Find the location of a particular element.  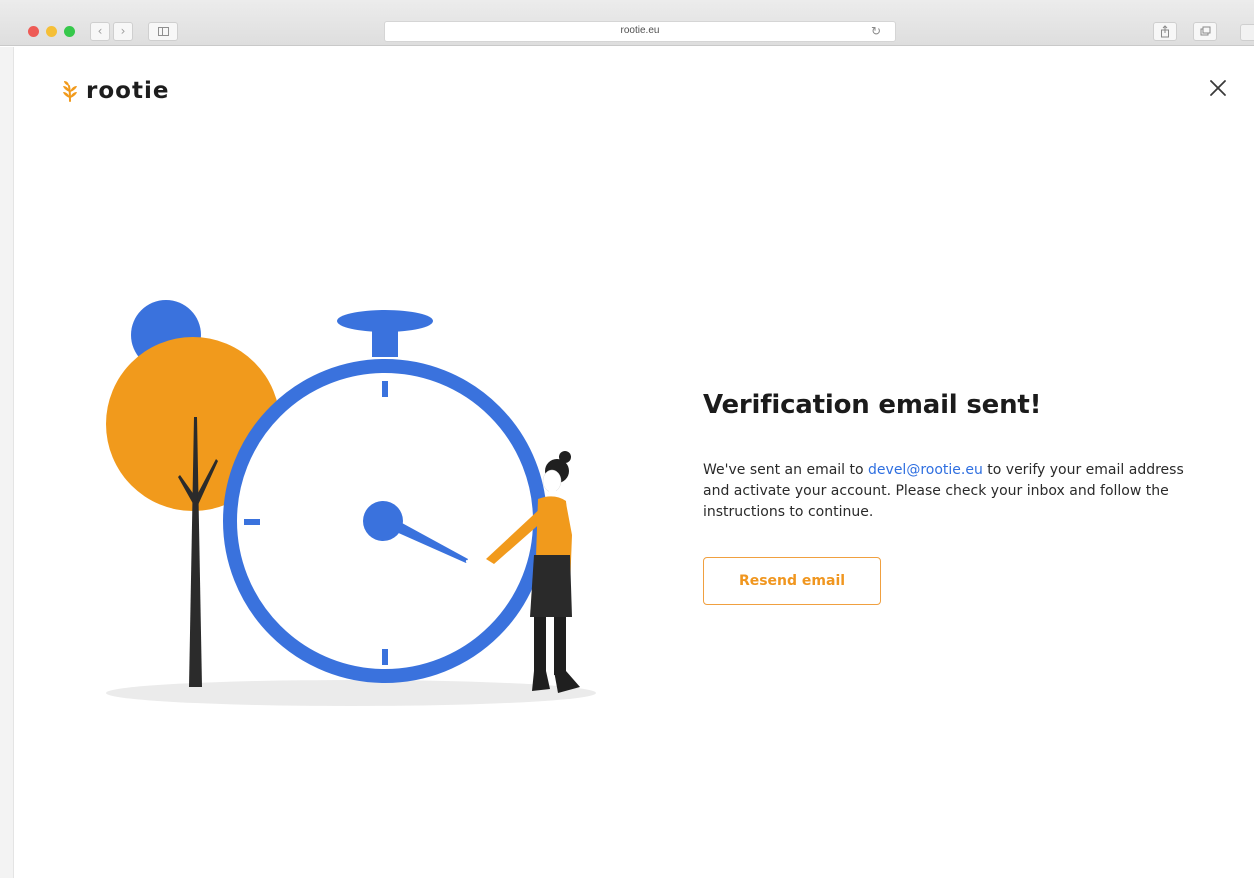

share-button is located at coordinates (1165, 31).